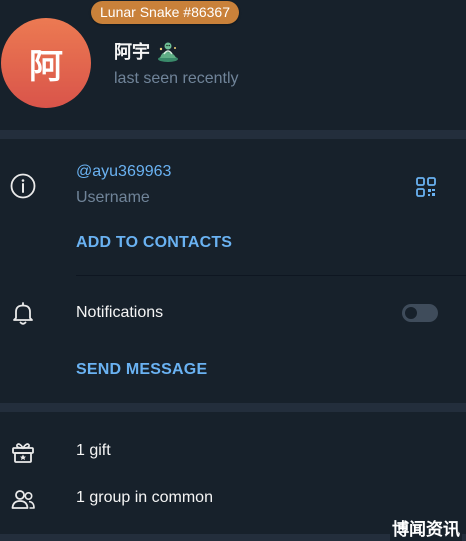 The width and height of the screenshot is (466, 541). I want to click on notifications-label: Notifications, so click(120, 312).